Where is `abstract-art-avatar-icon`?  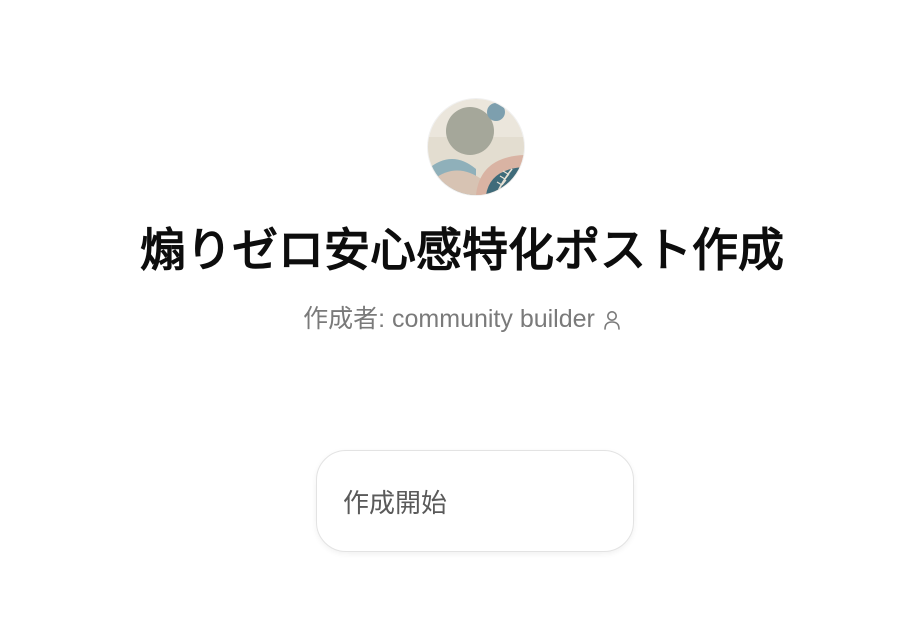 abstract-art-avatar-icon is located at coordinates (476, 147).